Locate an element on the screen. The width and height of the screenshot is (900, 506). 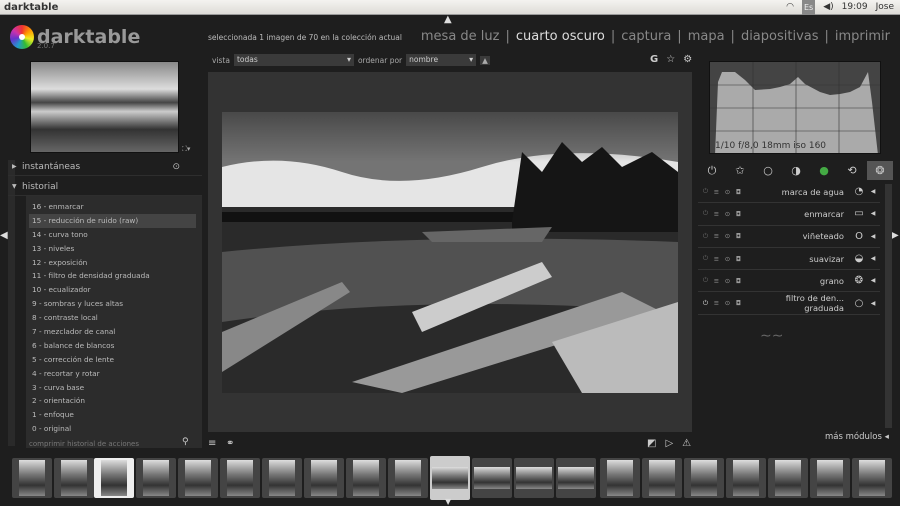
star-icon: ✩ is located at coordinates (740, 170).